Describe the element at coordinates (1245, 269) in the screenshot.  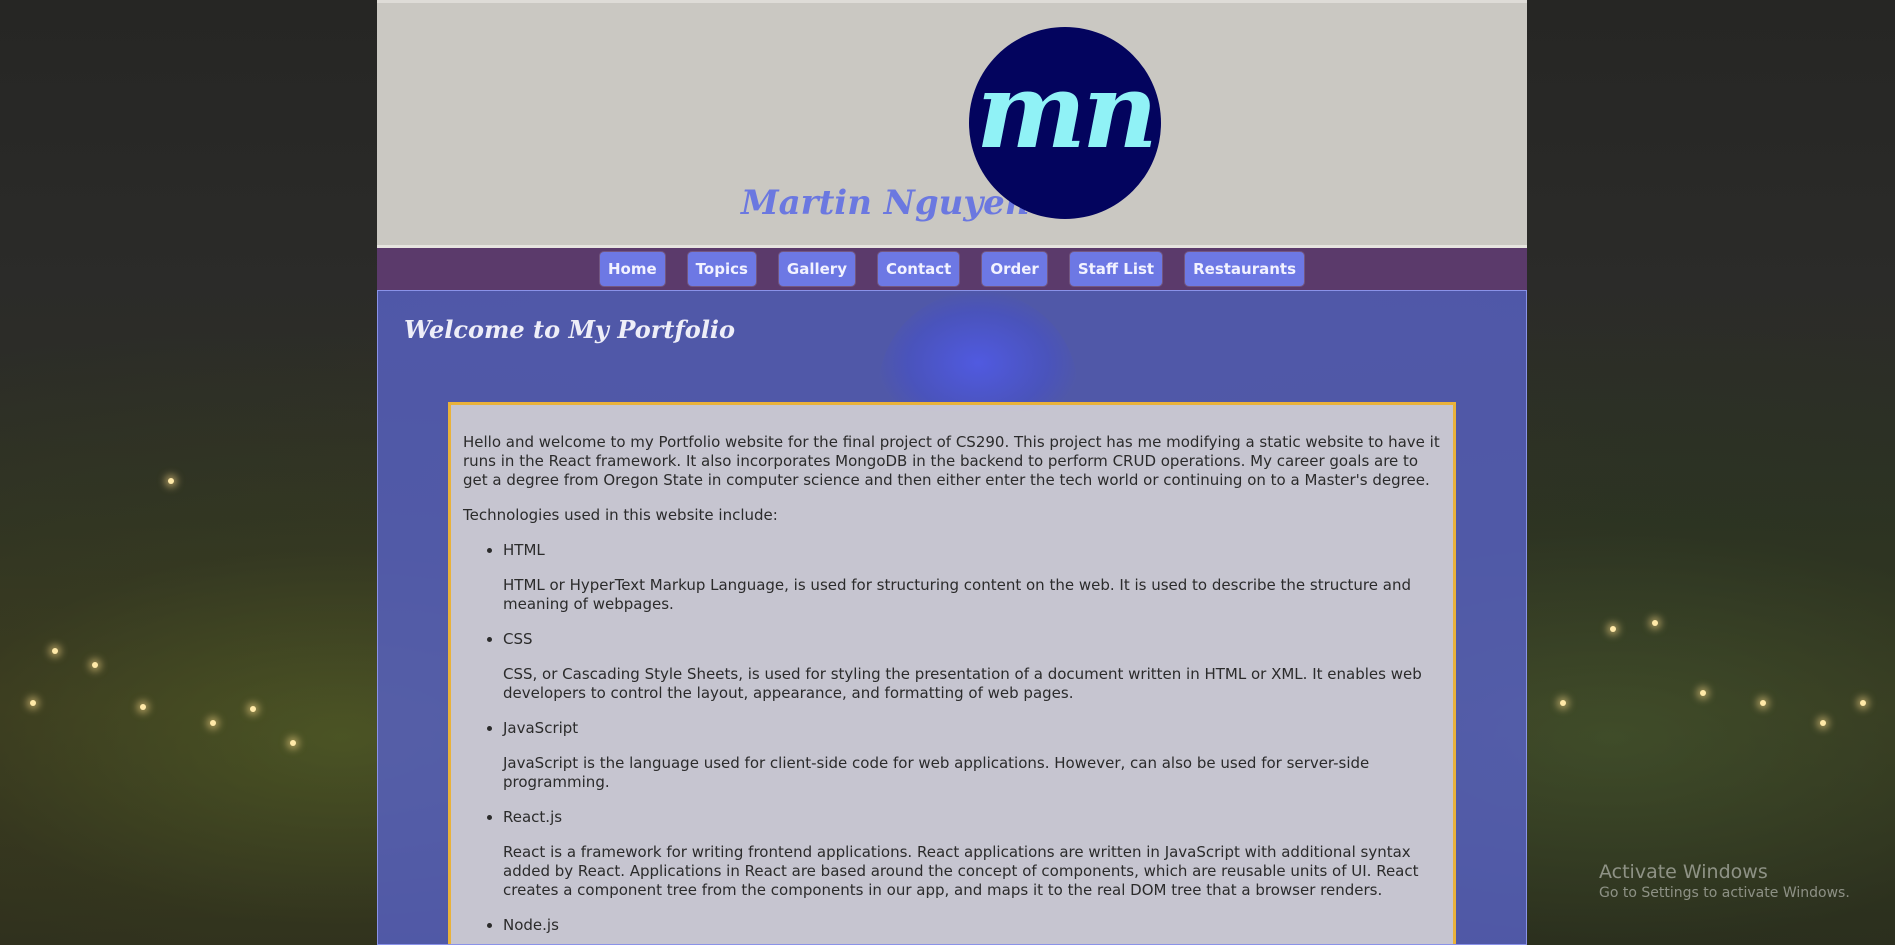
I see `nav-restaurants: Restaurants` at that location.